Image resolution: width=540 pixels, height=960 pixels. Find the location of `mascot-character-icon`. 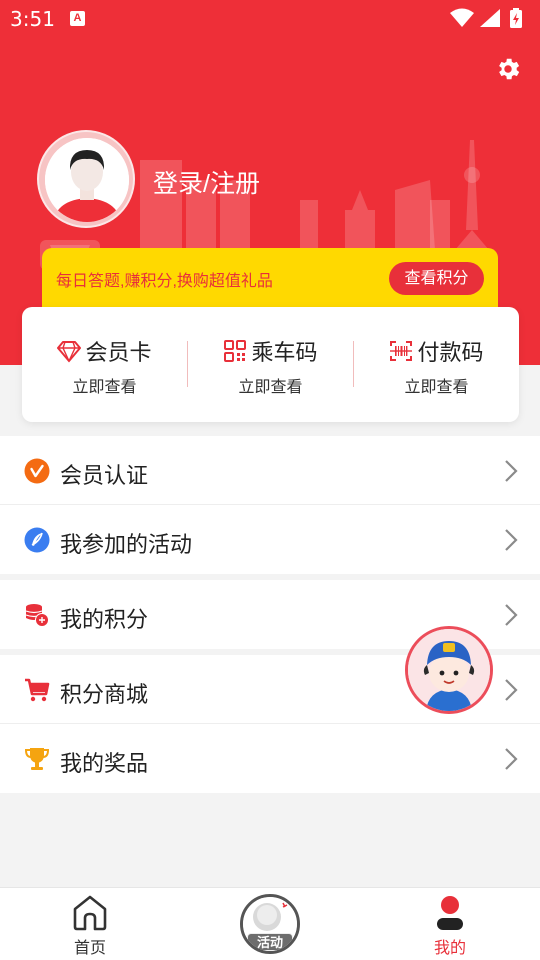

mascot-character-icon is located at coordinates (449, 670).